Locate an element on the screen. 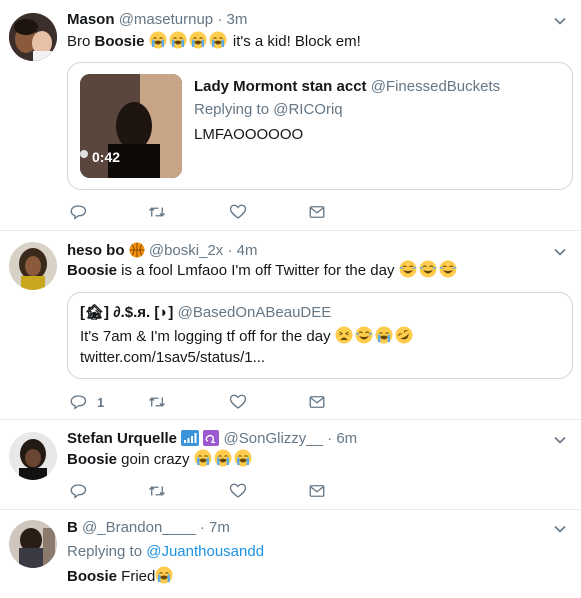  quoted-header: Lady Mormont stan acct @FinessedBuckets is located at coordinates (347, 87).